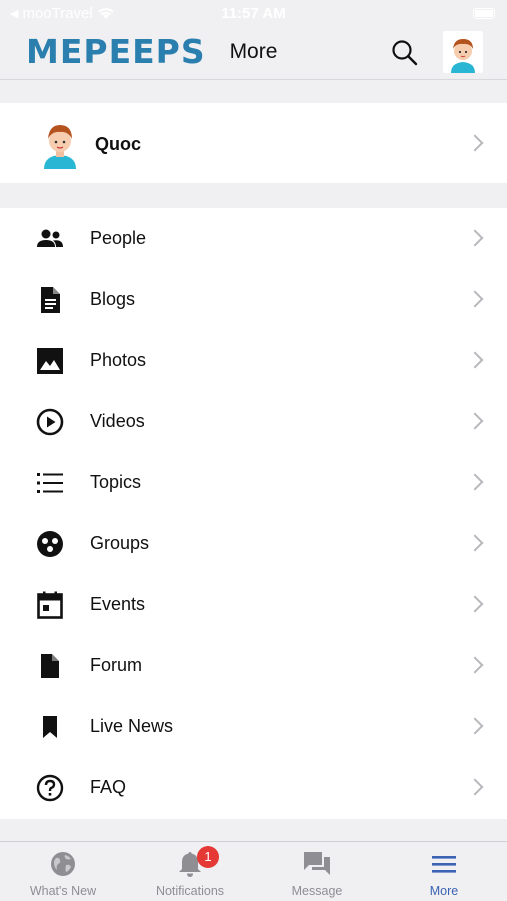 The width and height of the screenshot is (507, 901). I want to click on file-icon, so click(50, 666).